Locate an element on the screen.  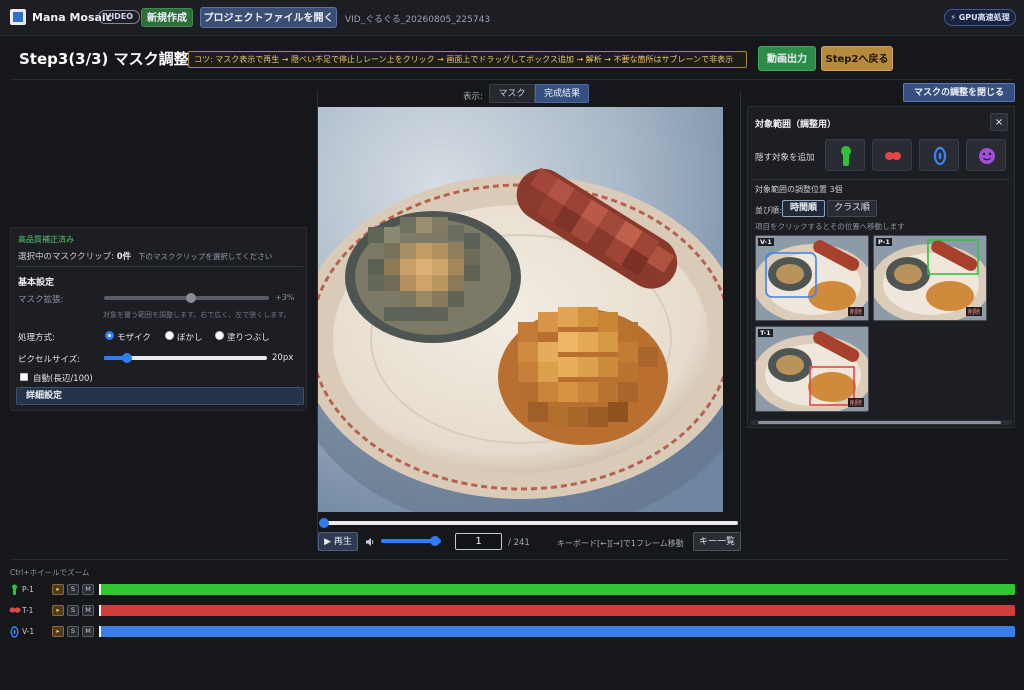
mask-expand-slider-thumb is located at coordinates (191, 298).